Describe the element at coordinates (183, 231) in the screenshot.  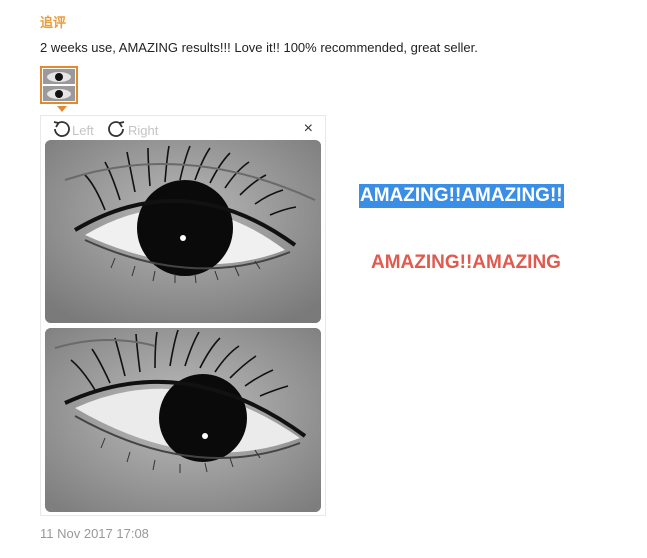
I see `eye-photo-top` at that location.